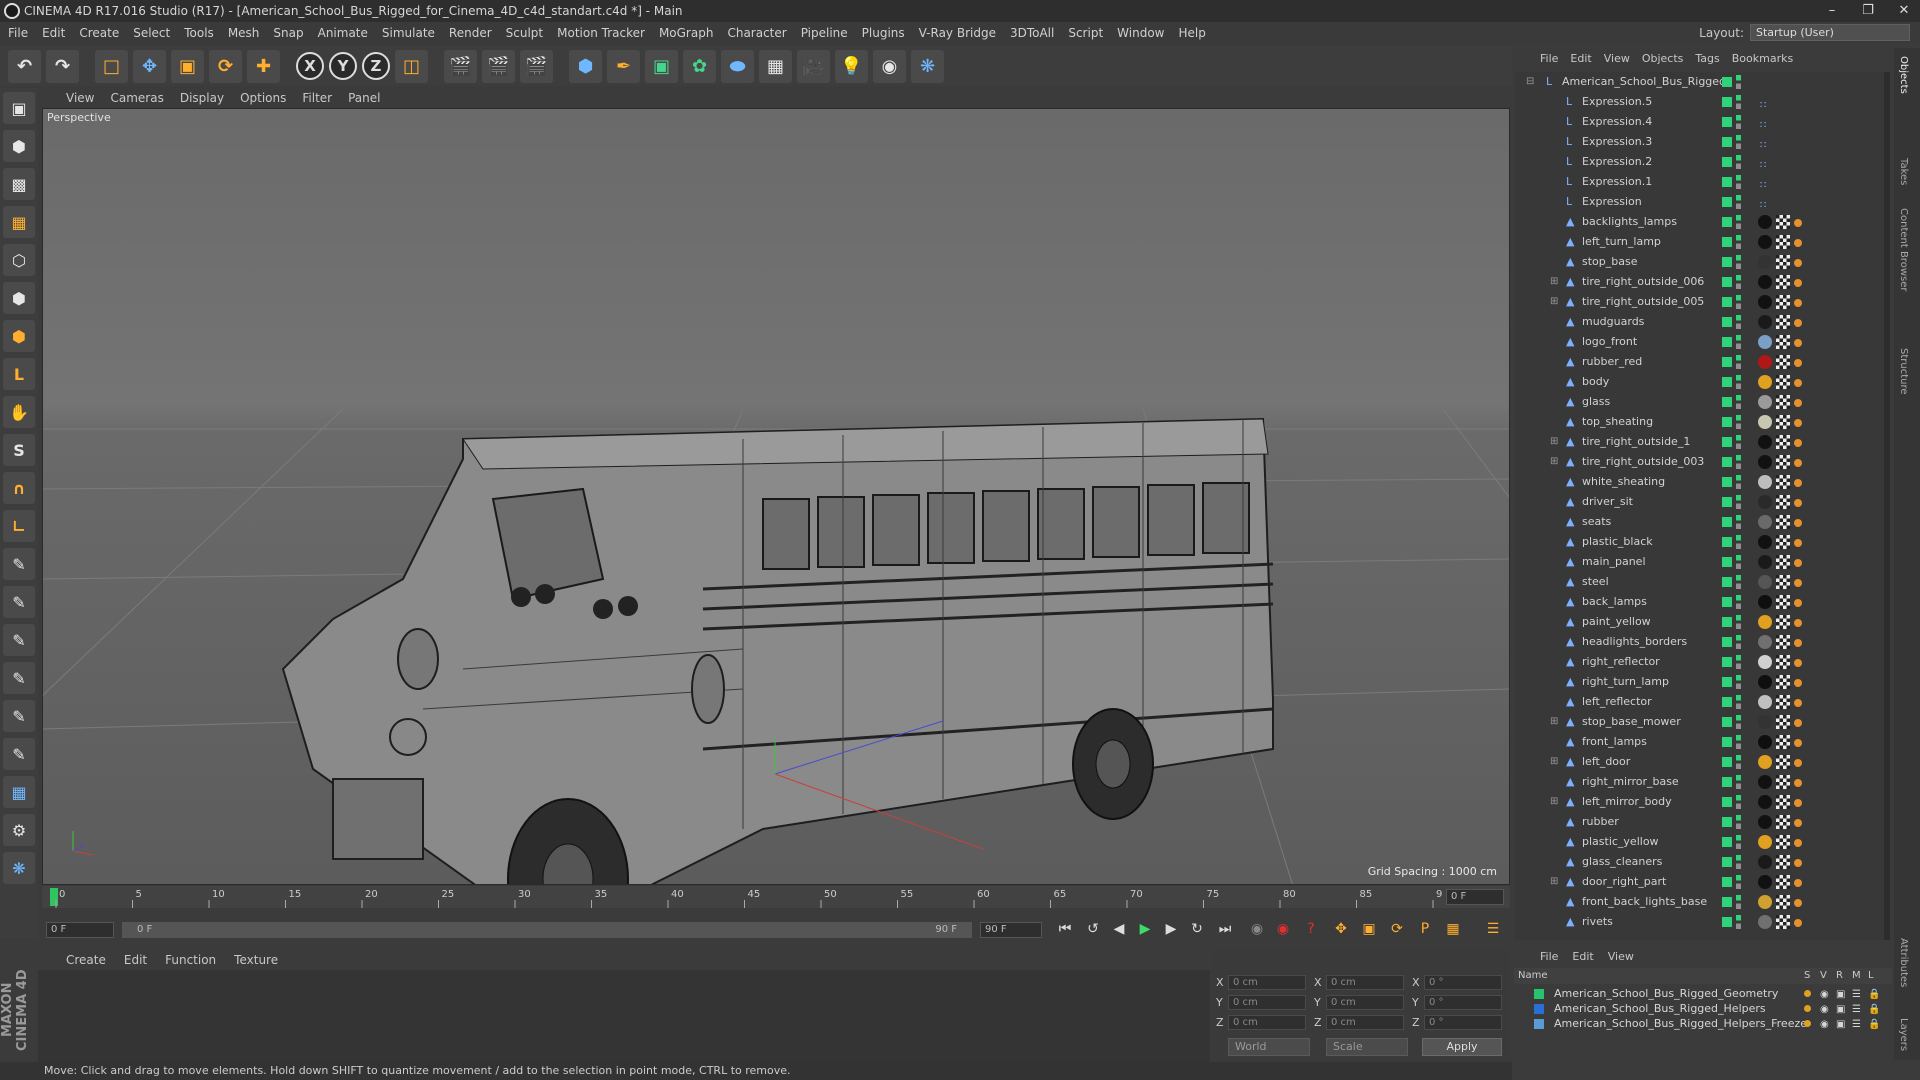  What do you see at coordinates (1762, 58) in the screenshot?
I see `object-menu-bookmarks: Bookmarks` at bounding box center [1762, 58].